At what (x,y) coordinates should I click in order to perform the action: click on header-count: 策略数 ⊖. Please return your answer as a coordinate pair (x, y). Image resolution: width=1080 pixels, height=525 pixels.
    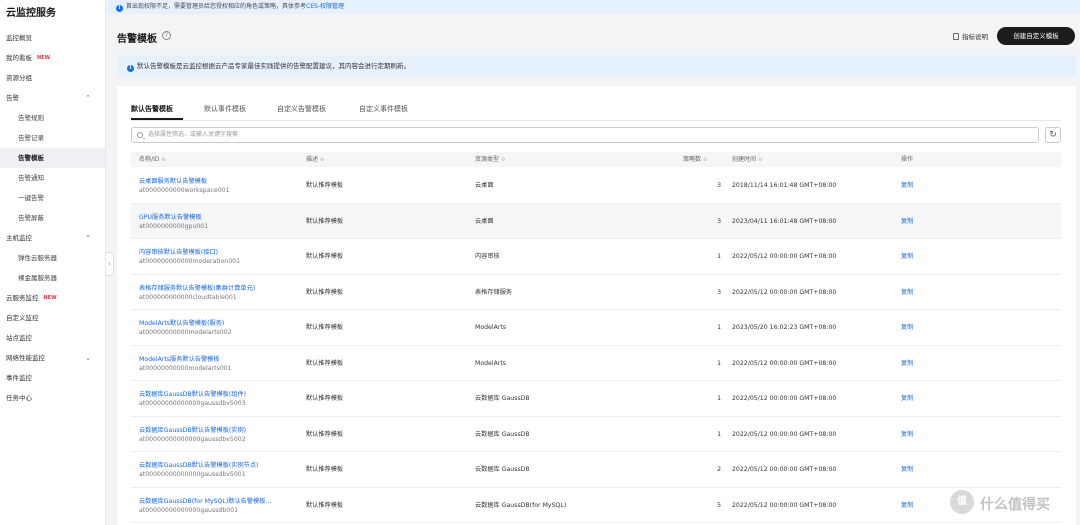
    Looking at the image, I should click on (695, 160).